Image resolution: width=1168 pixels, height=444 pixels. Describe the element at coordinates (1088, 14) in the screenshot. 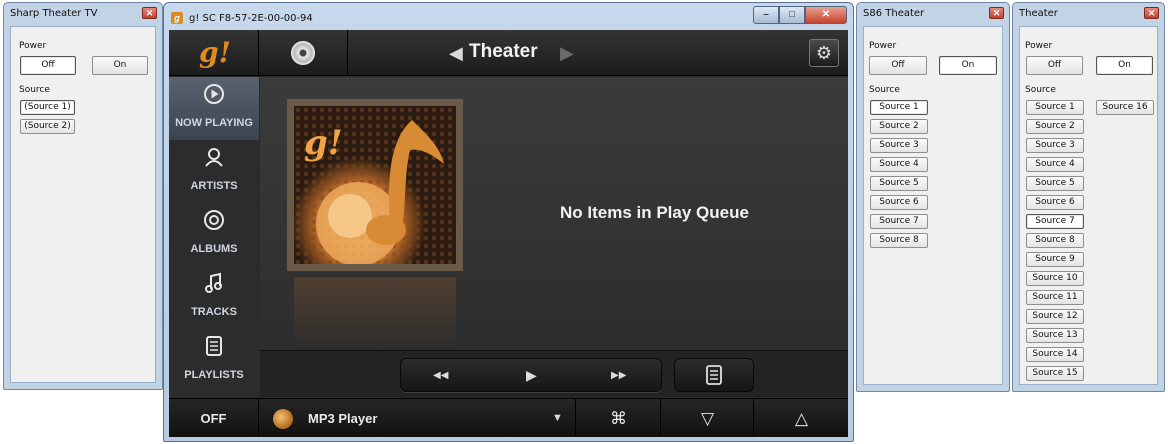

I see `titlebar: Theater ✕` at that location.